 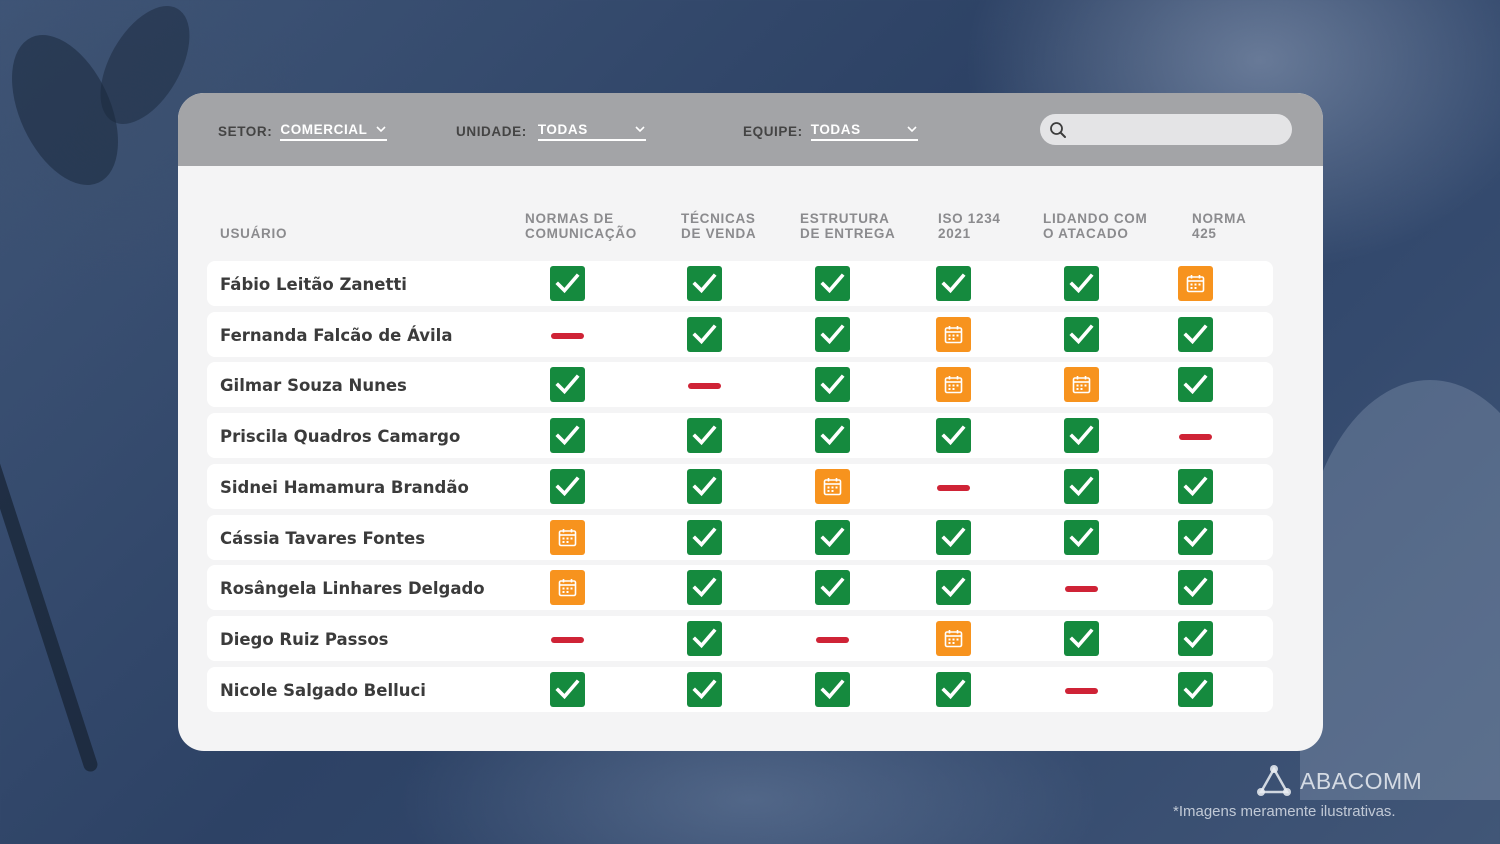 I want to click on table-row: Gilmar Souza Nunes, so click(x=740, y=385).